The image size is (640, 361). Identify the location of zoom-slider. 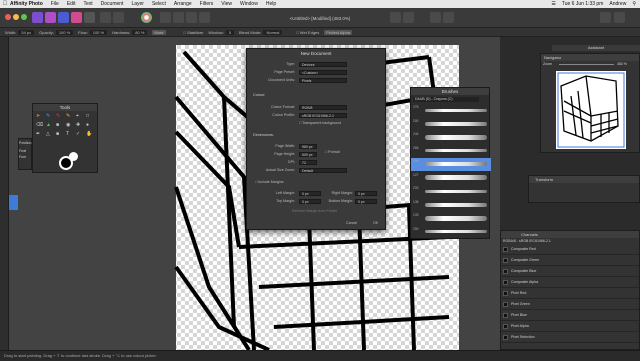
(586, 64).